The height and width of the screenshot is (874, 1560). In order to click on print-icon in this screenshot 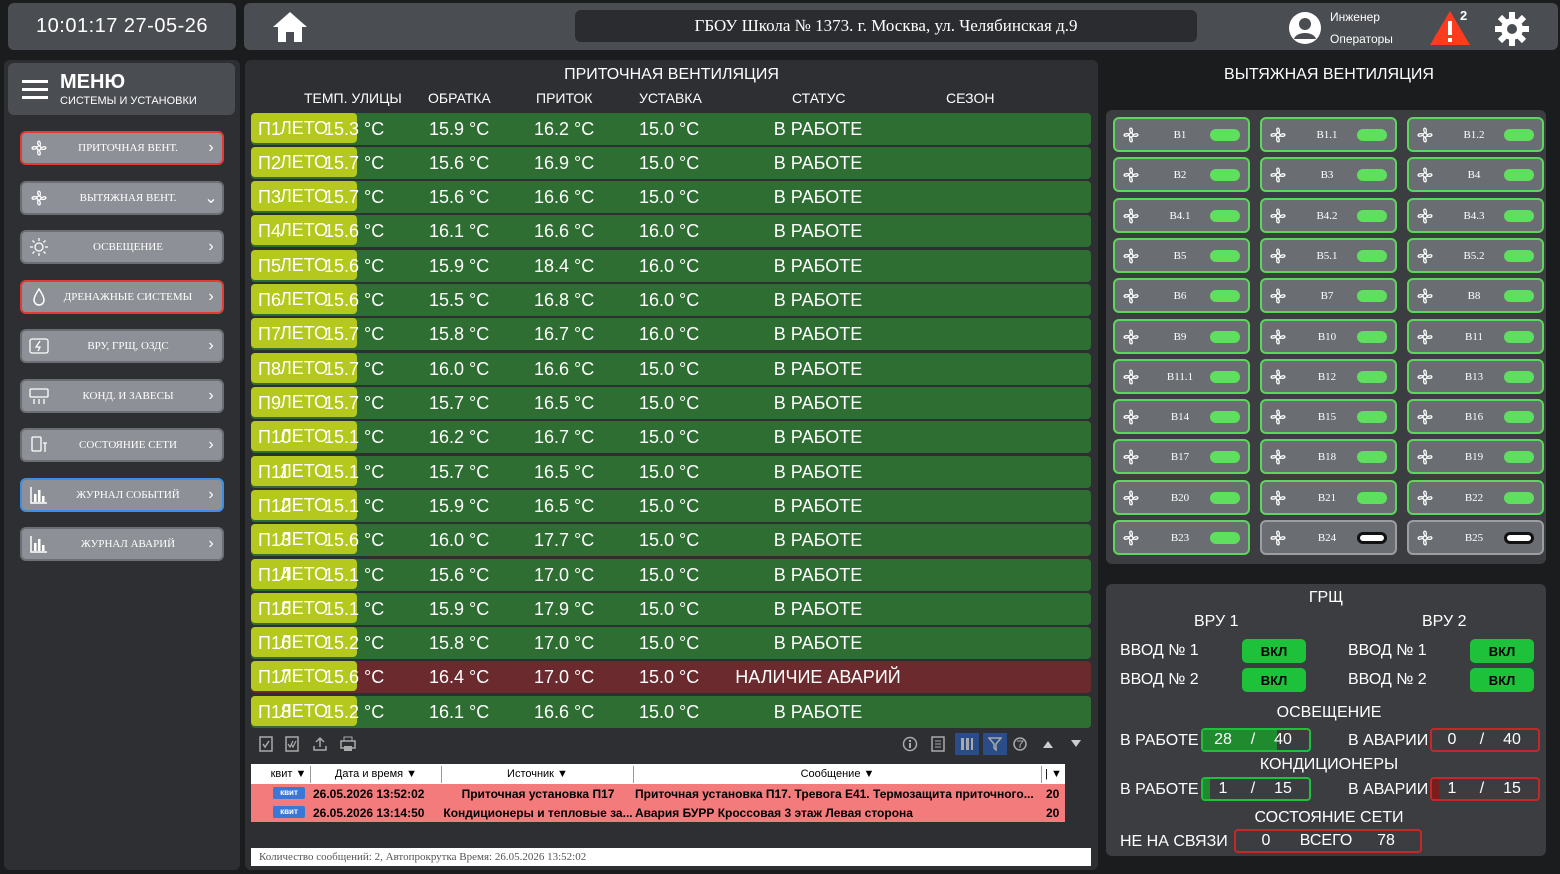, I will do `click(348, 744)`.